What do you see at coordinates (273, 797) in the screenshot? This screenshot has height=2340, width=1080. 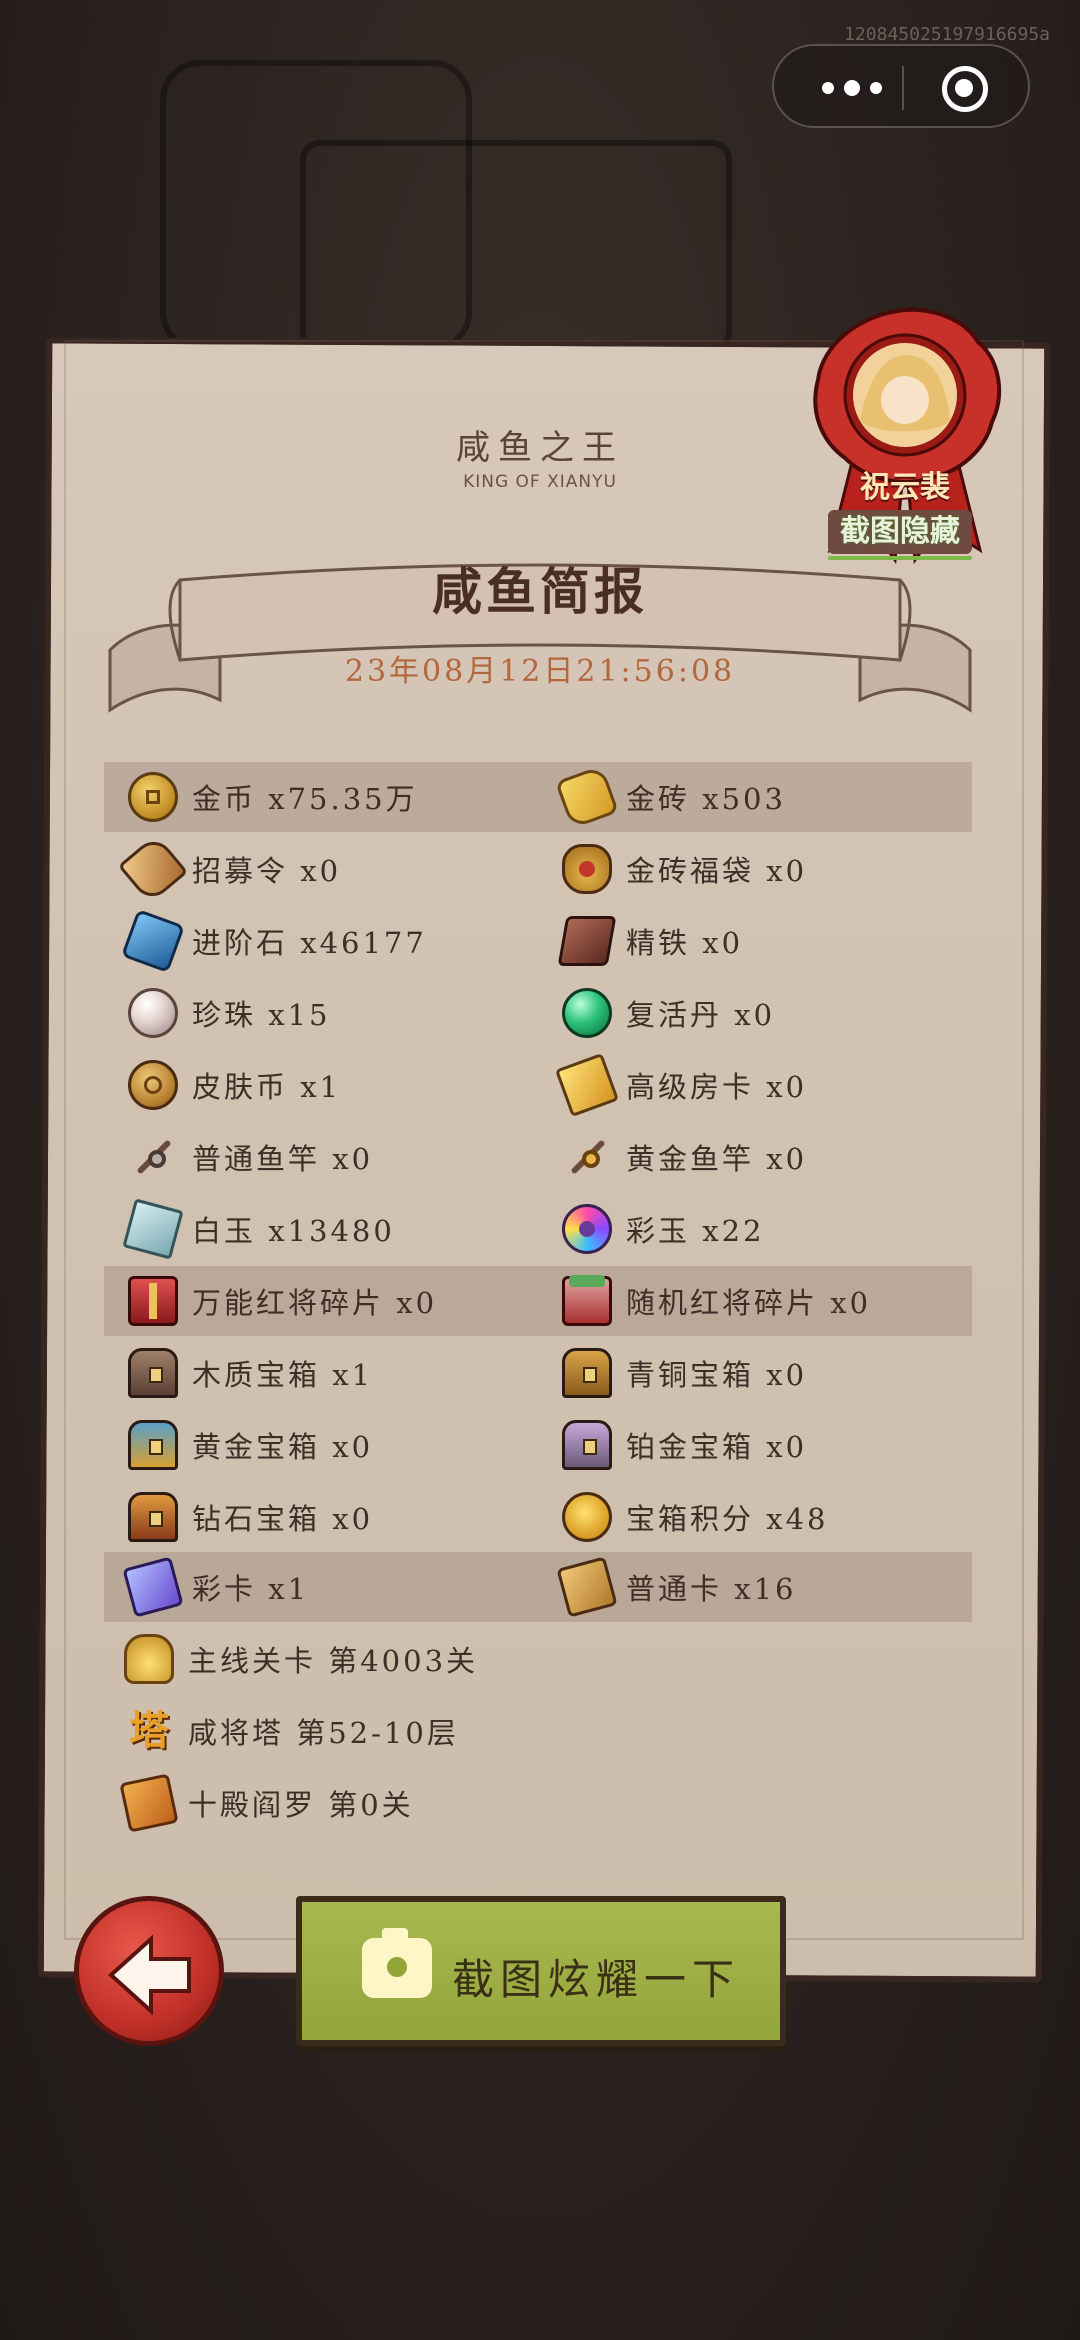 I see `resource-item: 金币 x75.35万` at bounding box center [273, 797].